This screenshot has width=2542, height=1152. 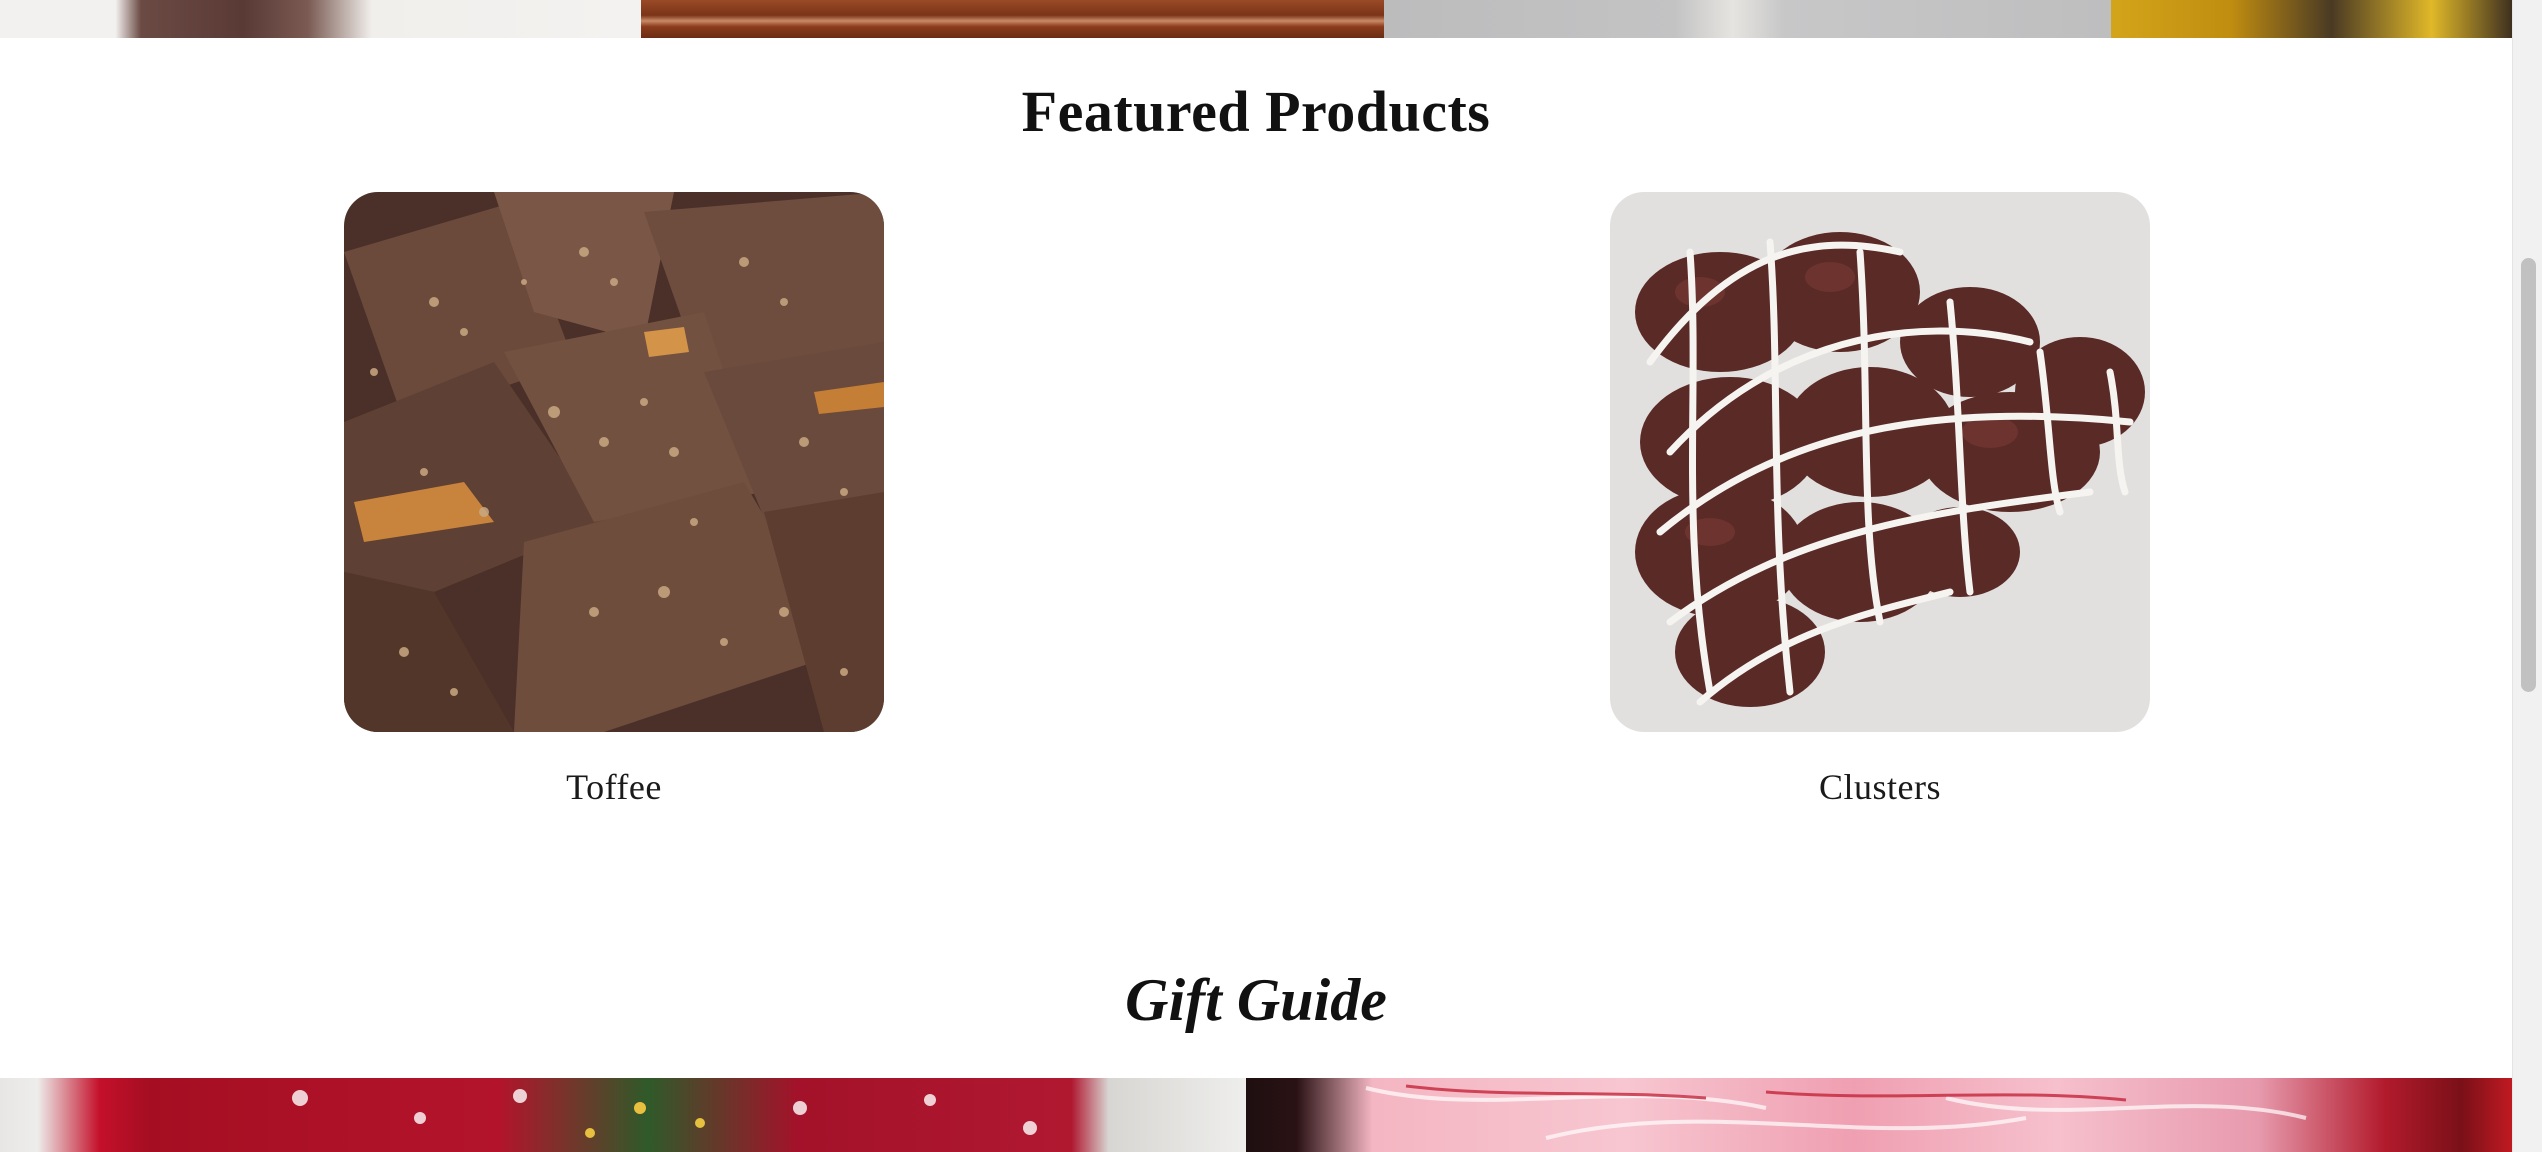 I want to click on product-card-clusters: Clusters, so click(x=1880, y=500).